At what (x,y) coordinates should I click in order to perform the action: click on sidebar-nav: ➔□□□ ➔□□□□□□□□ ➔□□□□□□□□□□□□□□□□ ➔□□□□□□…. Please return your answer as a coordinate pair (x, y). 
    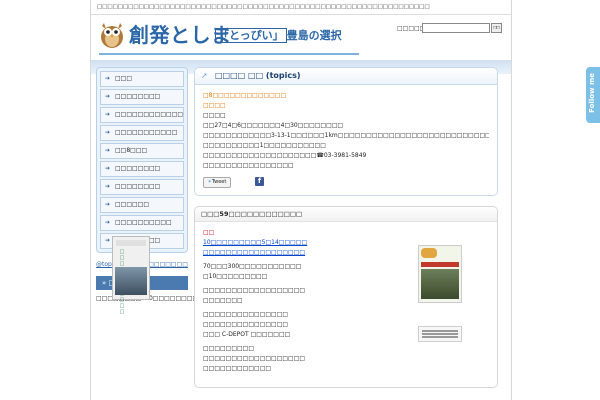
    Looking at the image, I should click on (142, 160).